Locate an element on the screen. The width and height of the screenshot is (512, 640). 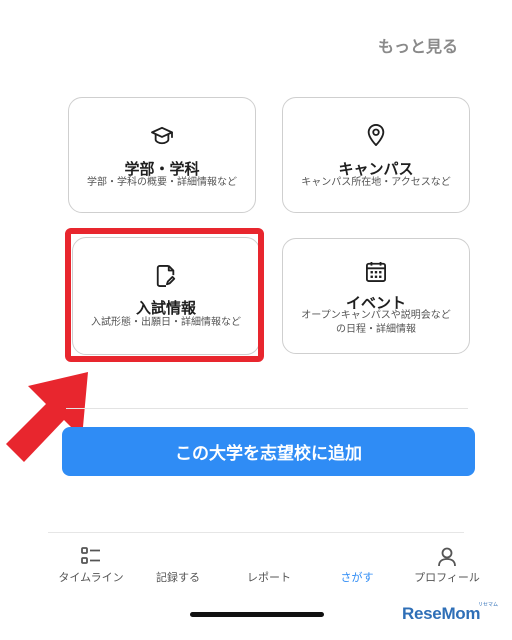
add-to-wishlist-button: この大学を志望校に追加 is located at coordinates (268, 451).